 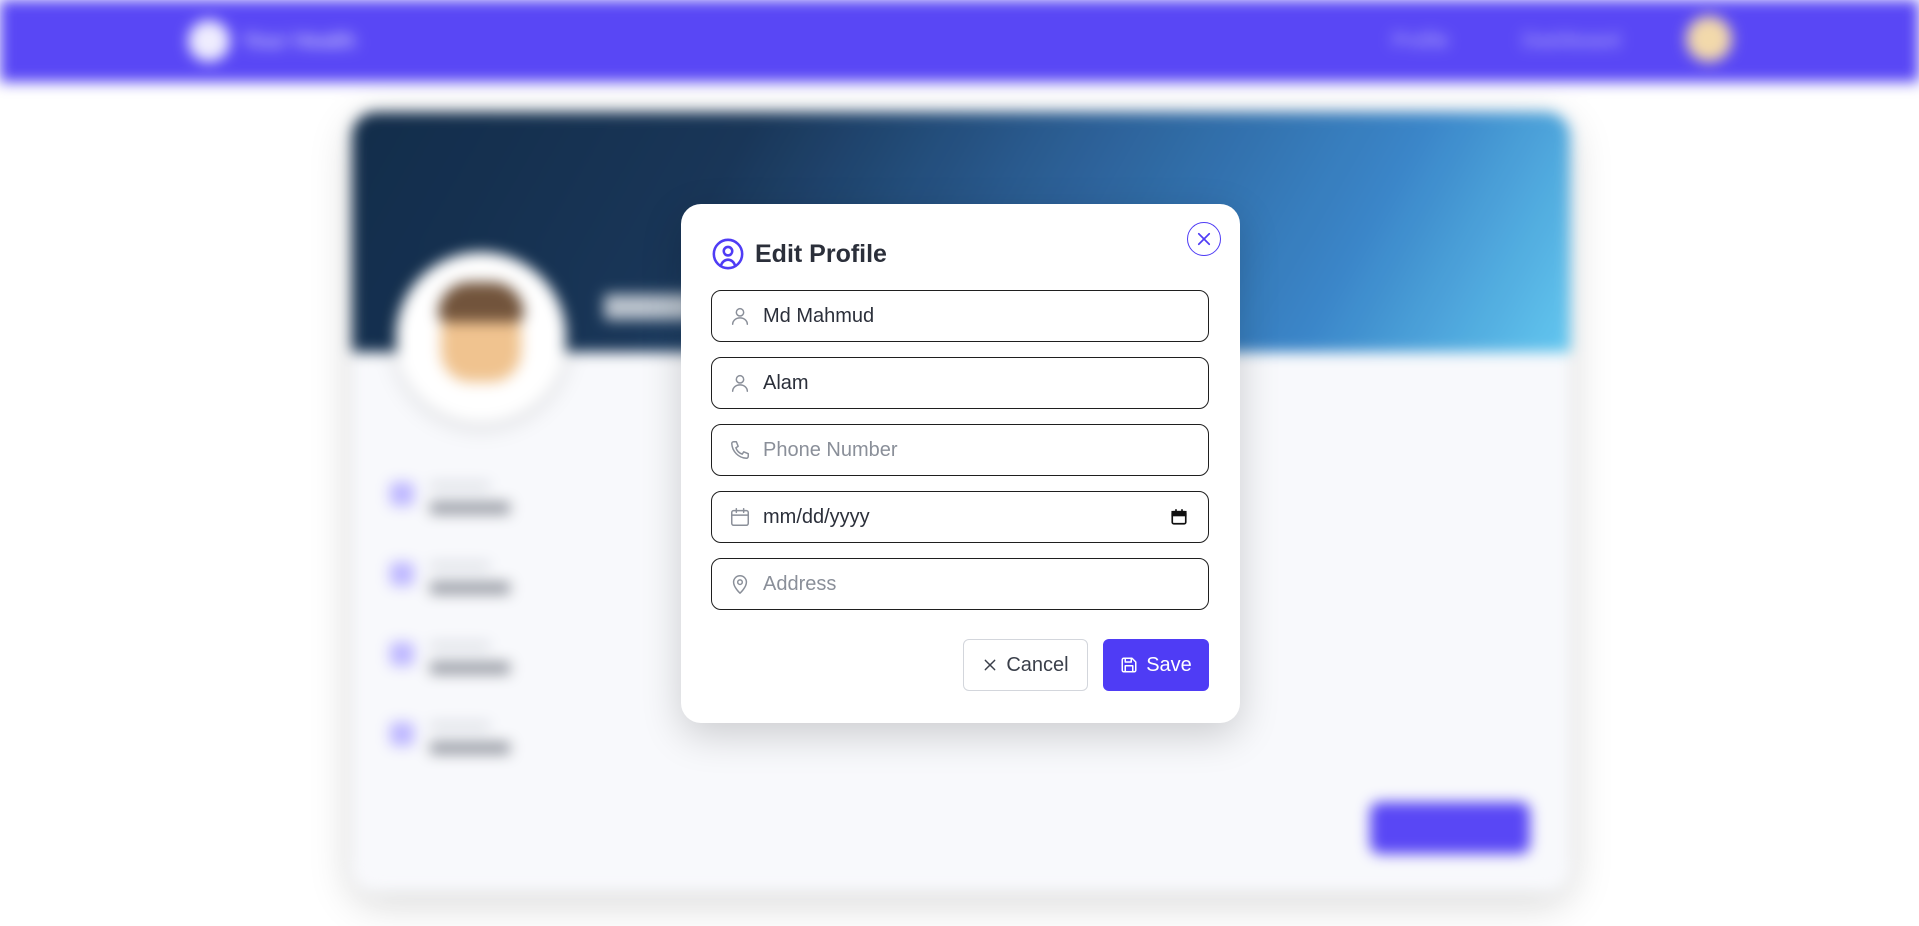 I want to click on calendar-picker-icon, so click(x=1179, y=517).